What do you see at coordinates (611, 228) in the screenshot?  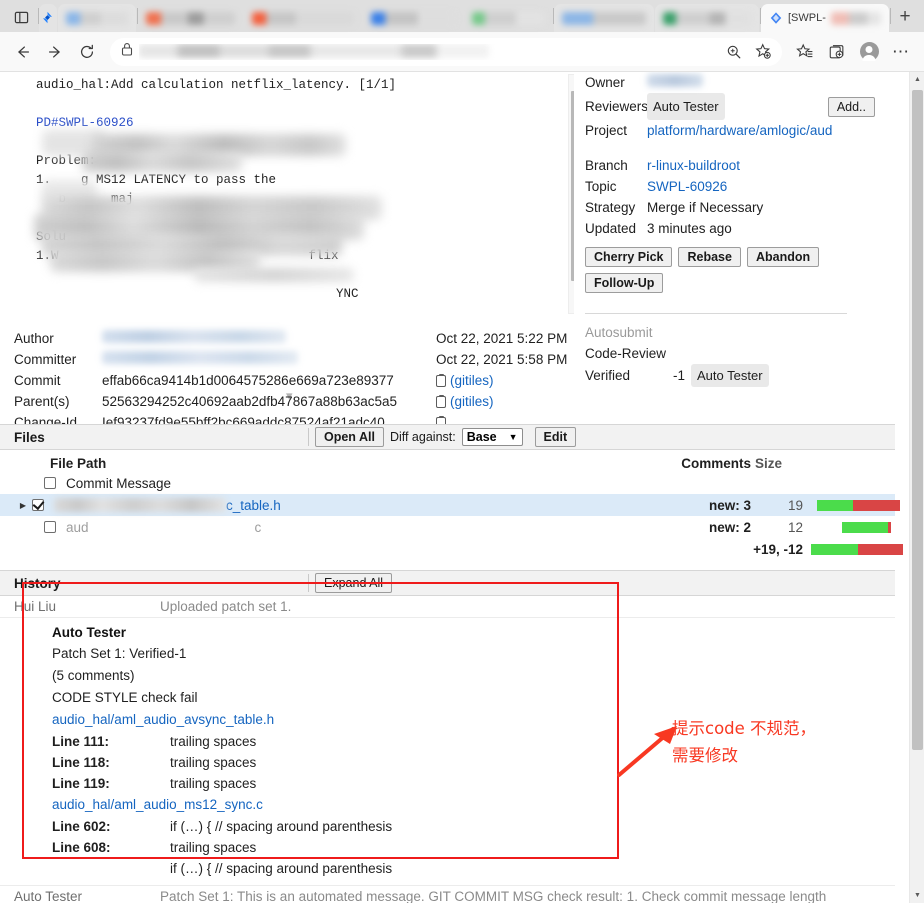 I see `meta-label: Updated` at bounding box center [611, 228].